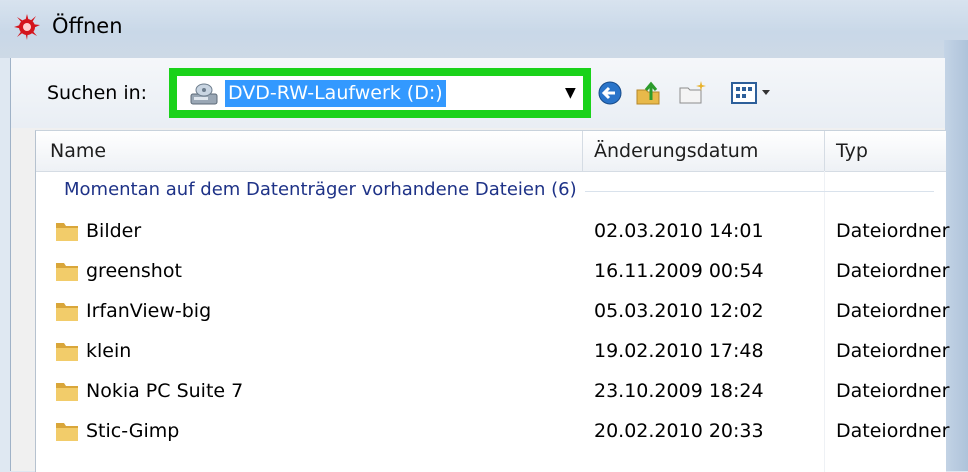 Image resolution: width=968 pixels, height=472 pixels. I want to click on back-icon, so click(610, 93).